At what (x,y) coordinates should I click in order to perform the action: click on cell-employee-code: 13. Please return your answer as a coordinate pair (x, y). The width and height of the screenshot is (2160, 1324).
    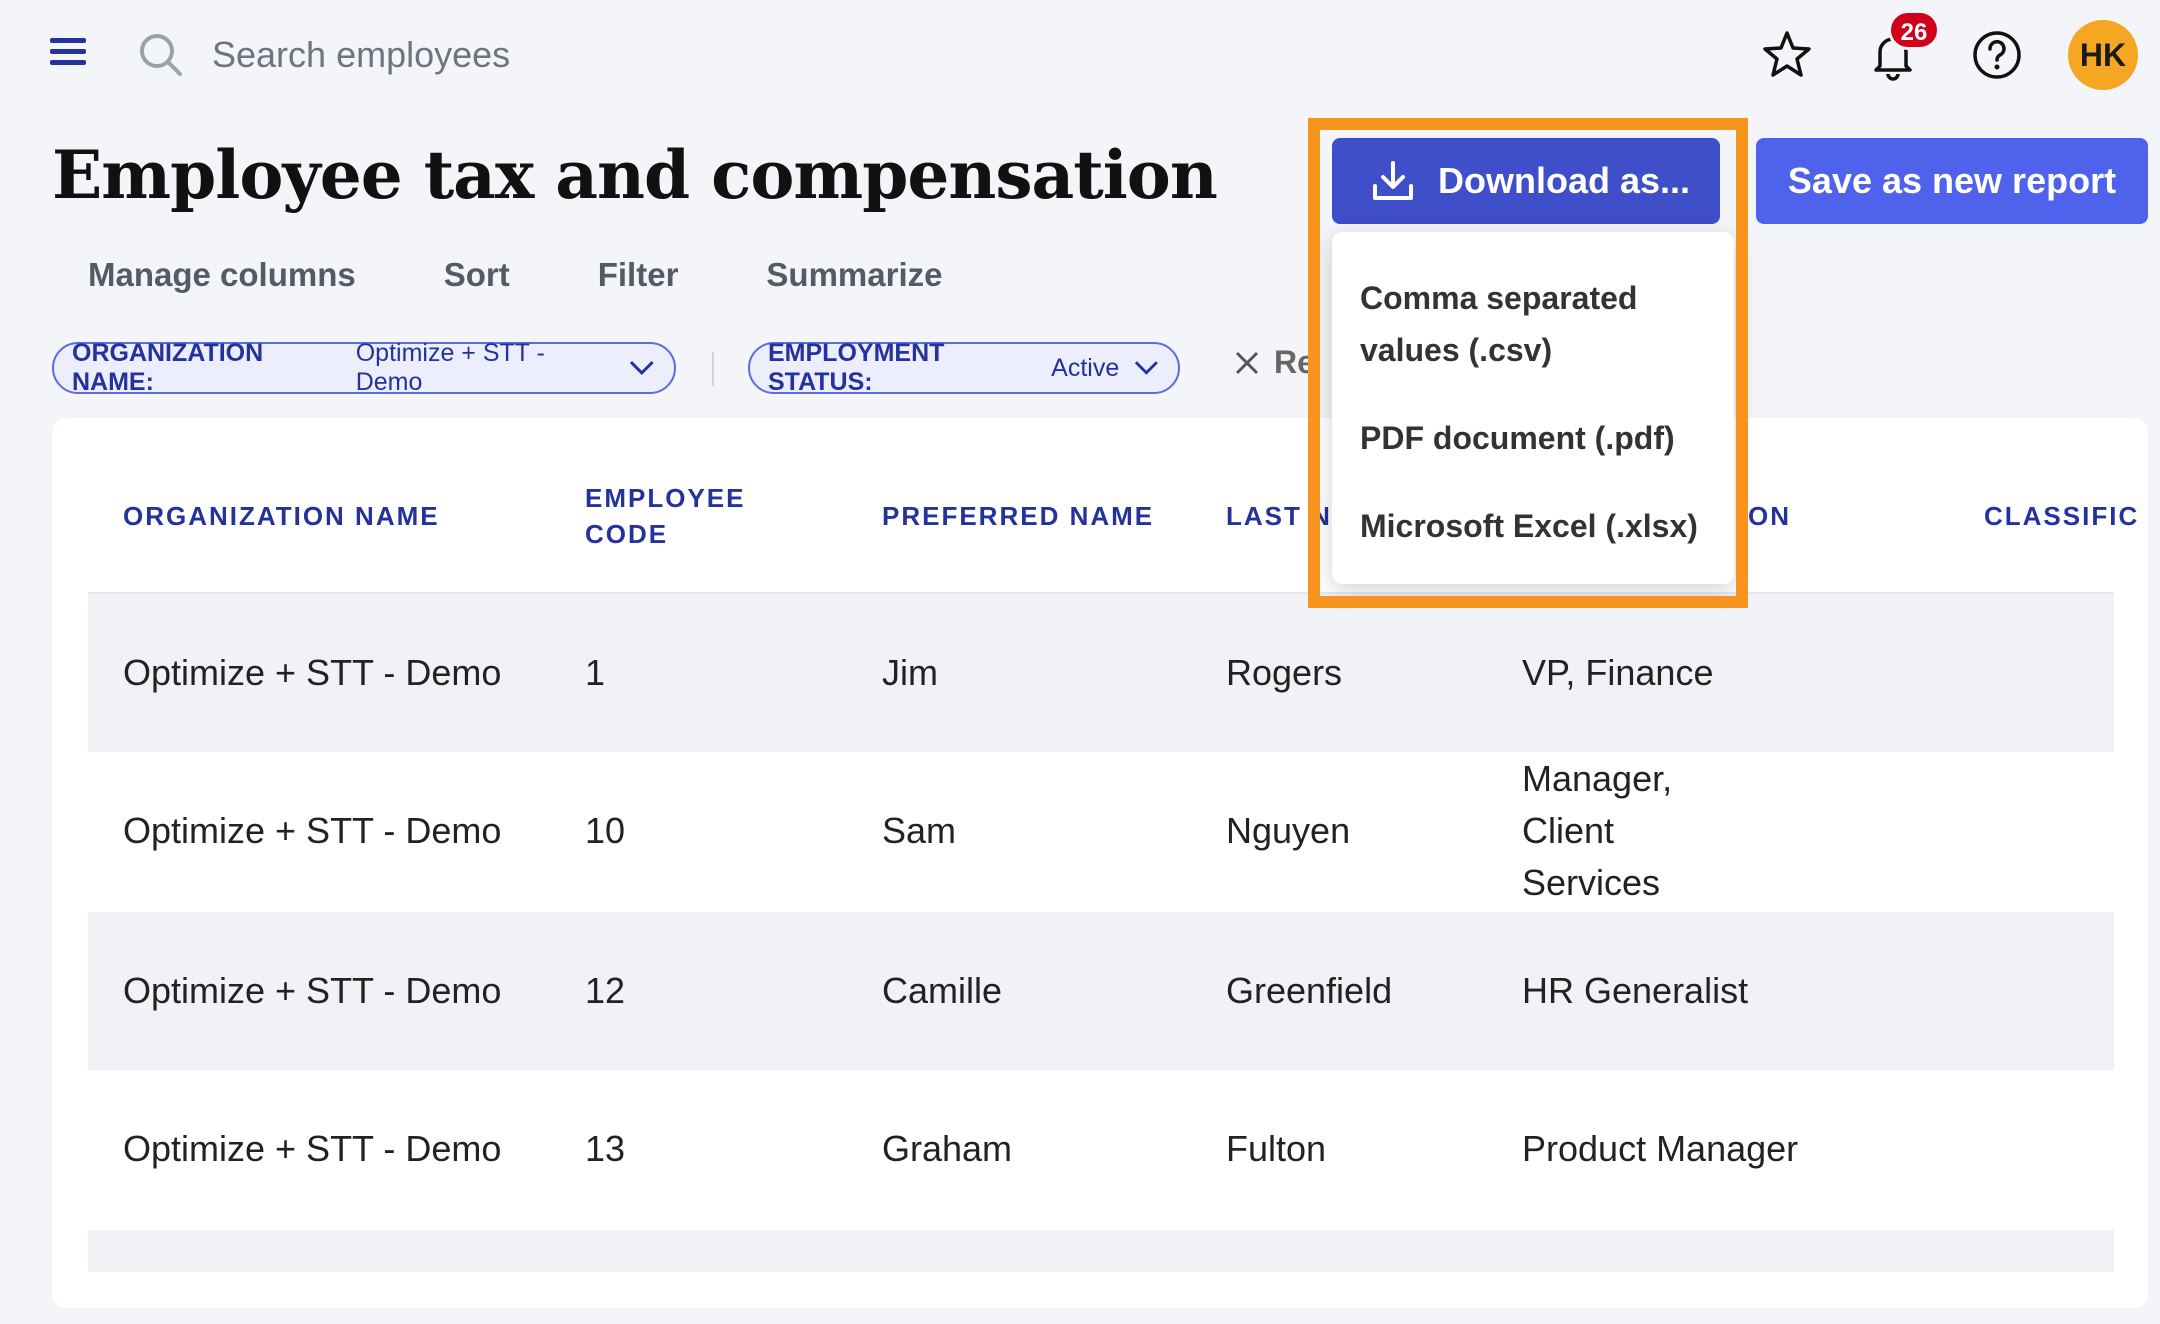
    Looking at the image, I should click on (605, 1148).